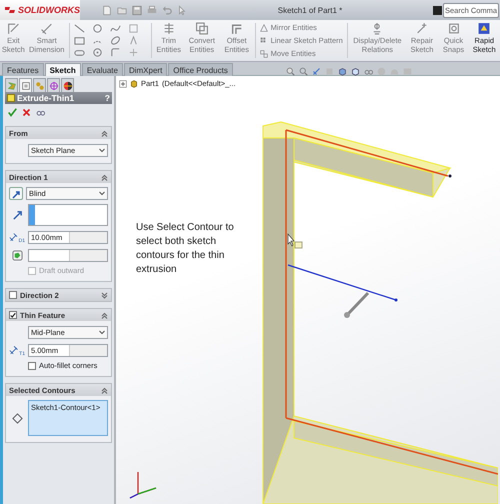 Image resolution: width=500 pixels, height=504 pixels. What do you see at coordinates (116, 40) in the screenshot?
I see `ellipse-icon` at bounding box center [116, 40].